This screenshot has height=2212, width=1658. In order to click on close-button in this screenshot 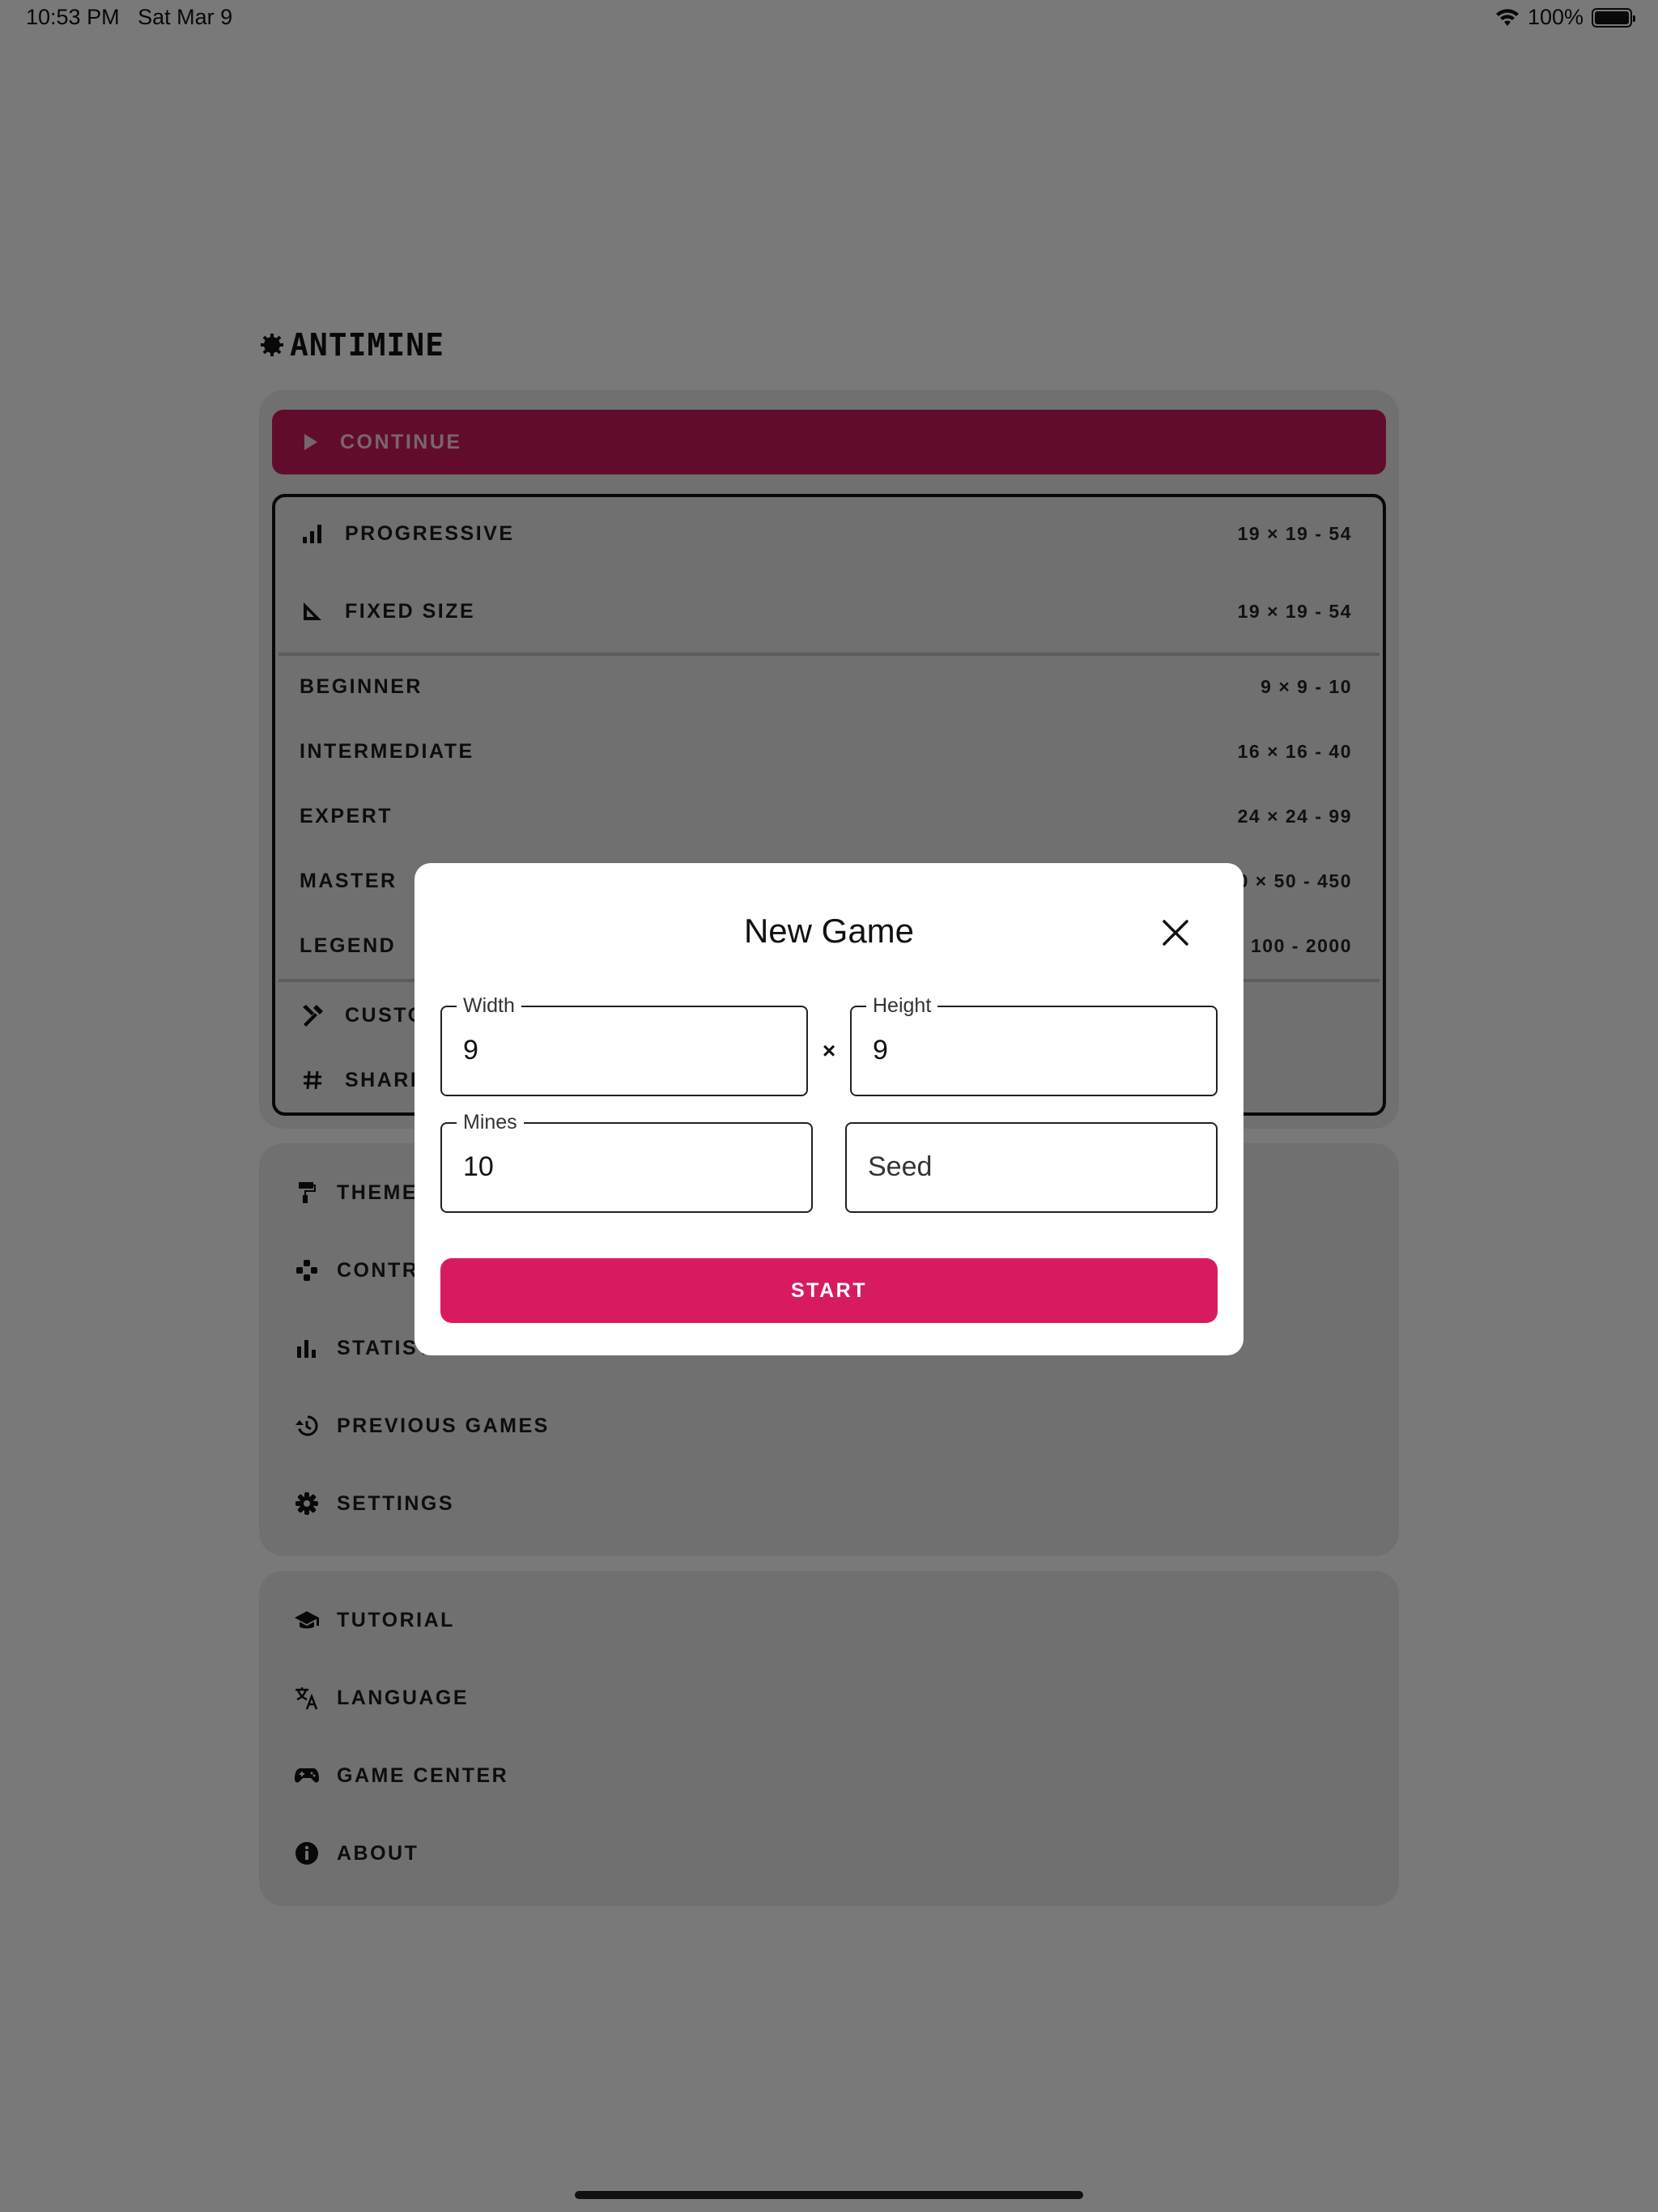, I will do `click(1175, 933)`.